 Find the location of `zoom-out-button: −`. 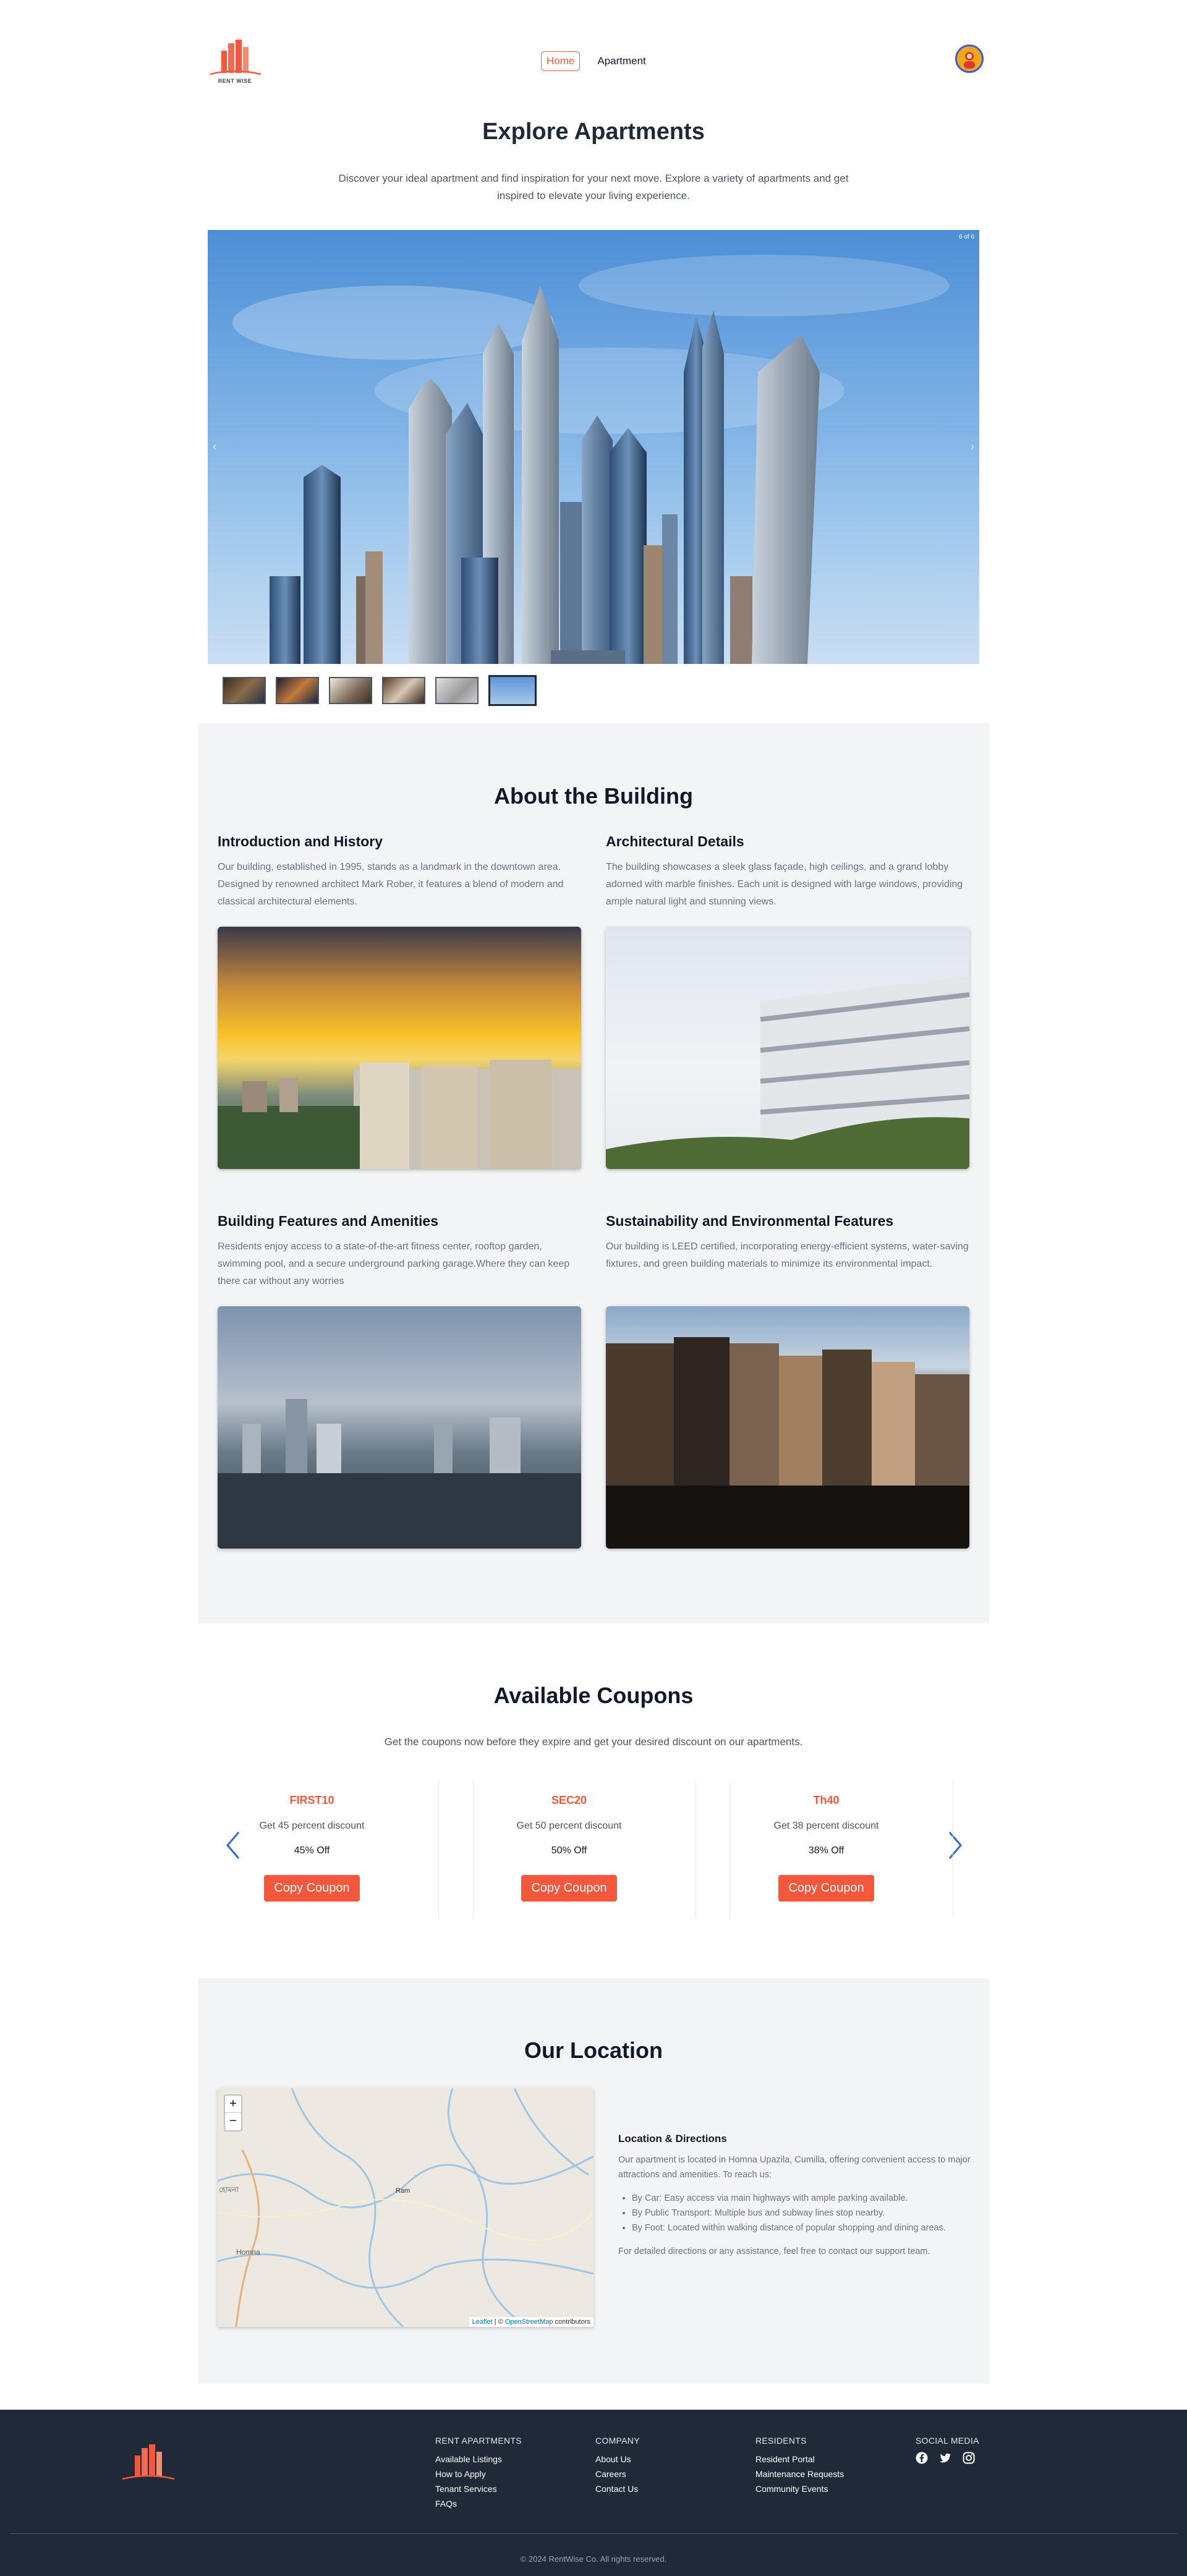

zoom-out-button: − is located at coordinates (233, 2121).